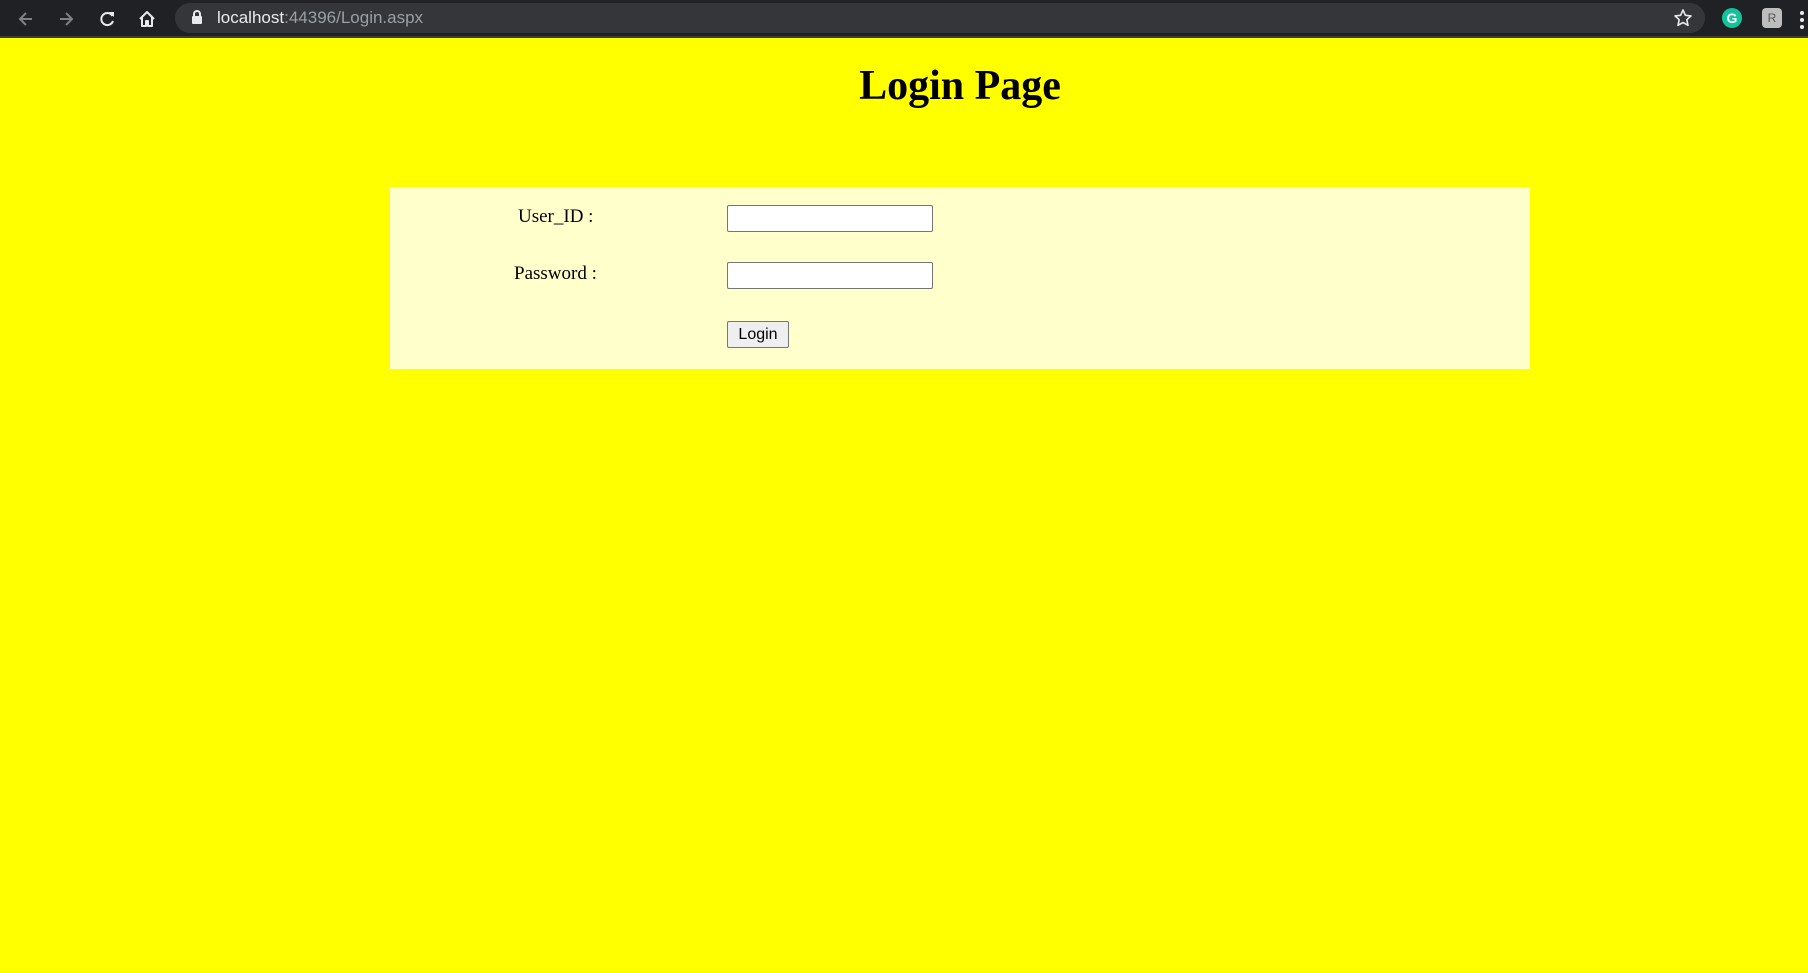  I want to click on star-icon, so click(1683, 18).